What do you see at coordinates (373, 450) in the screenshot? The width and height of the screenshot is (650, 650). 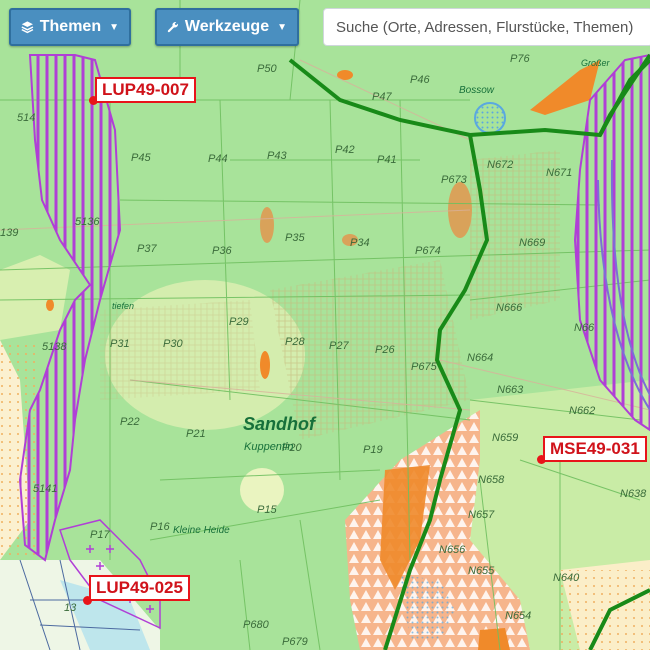 I see `parcel-label: P19` at bounding box center [373, 450].